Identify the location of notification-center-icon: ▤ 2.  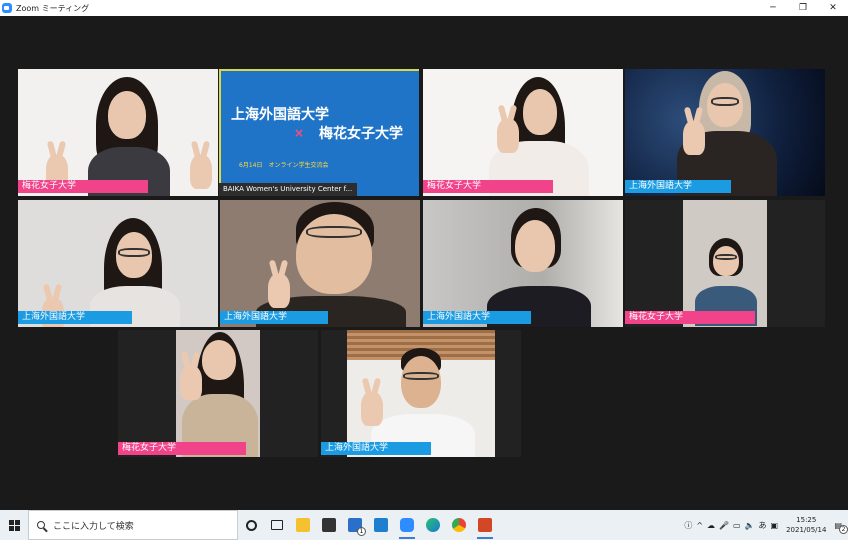
(841, 527).